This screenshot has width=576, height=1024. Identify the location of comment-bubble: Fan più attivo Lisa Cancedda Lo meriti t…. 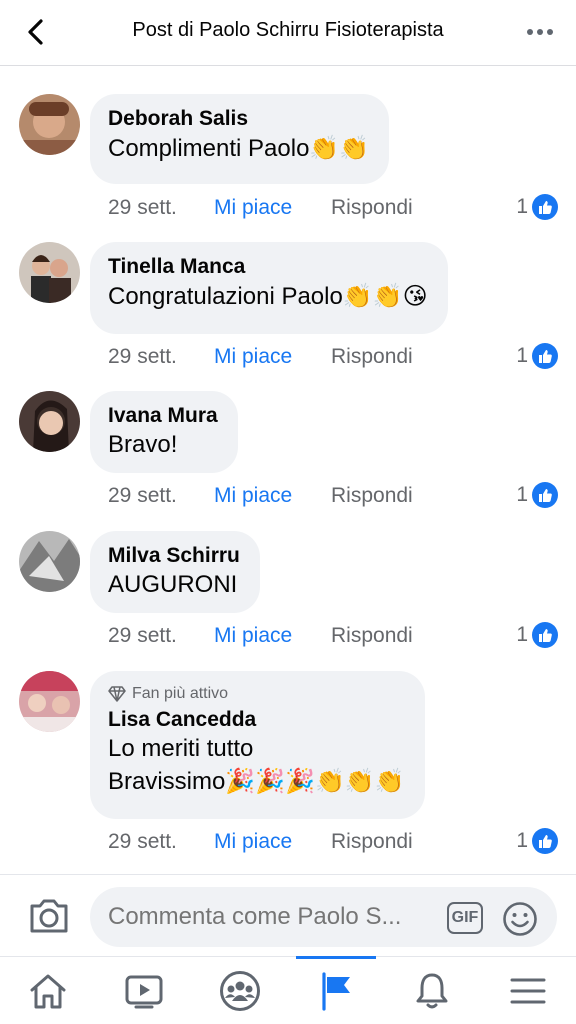
(257, 745).